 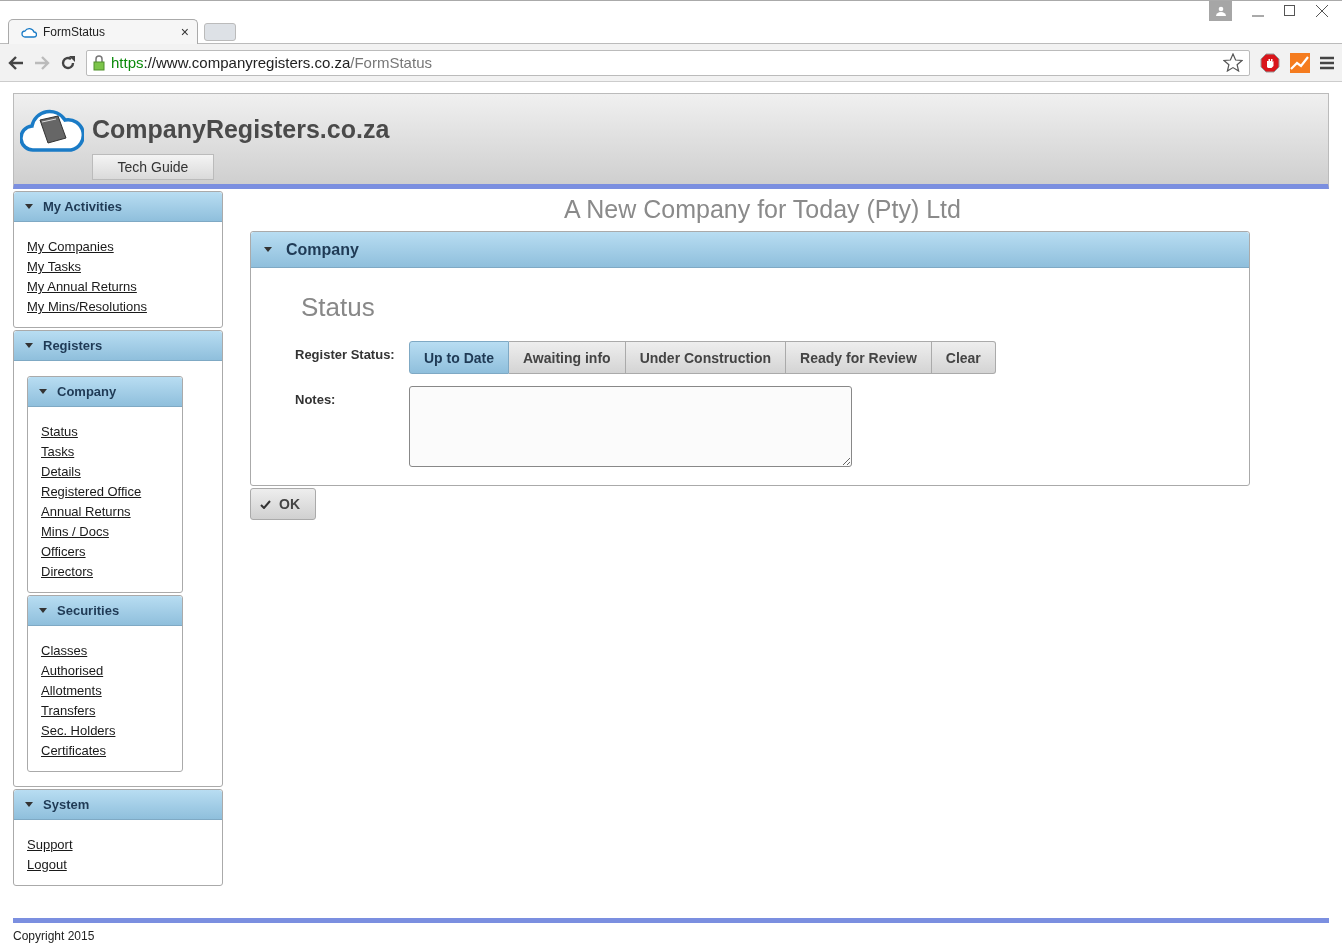 What do you see at coordinates (91, 492) in the screenshot?
I see `nav-link: Registered Office` at bounding box center [91, 492].